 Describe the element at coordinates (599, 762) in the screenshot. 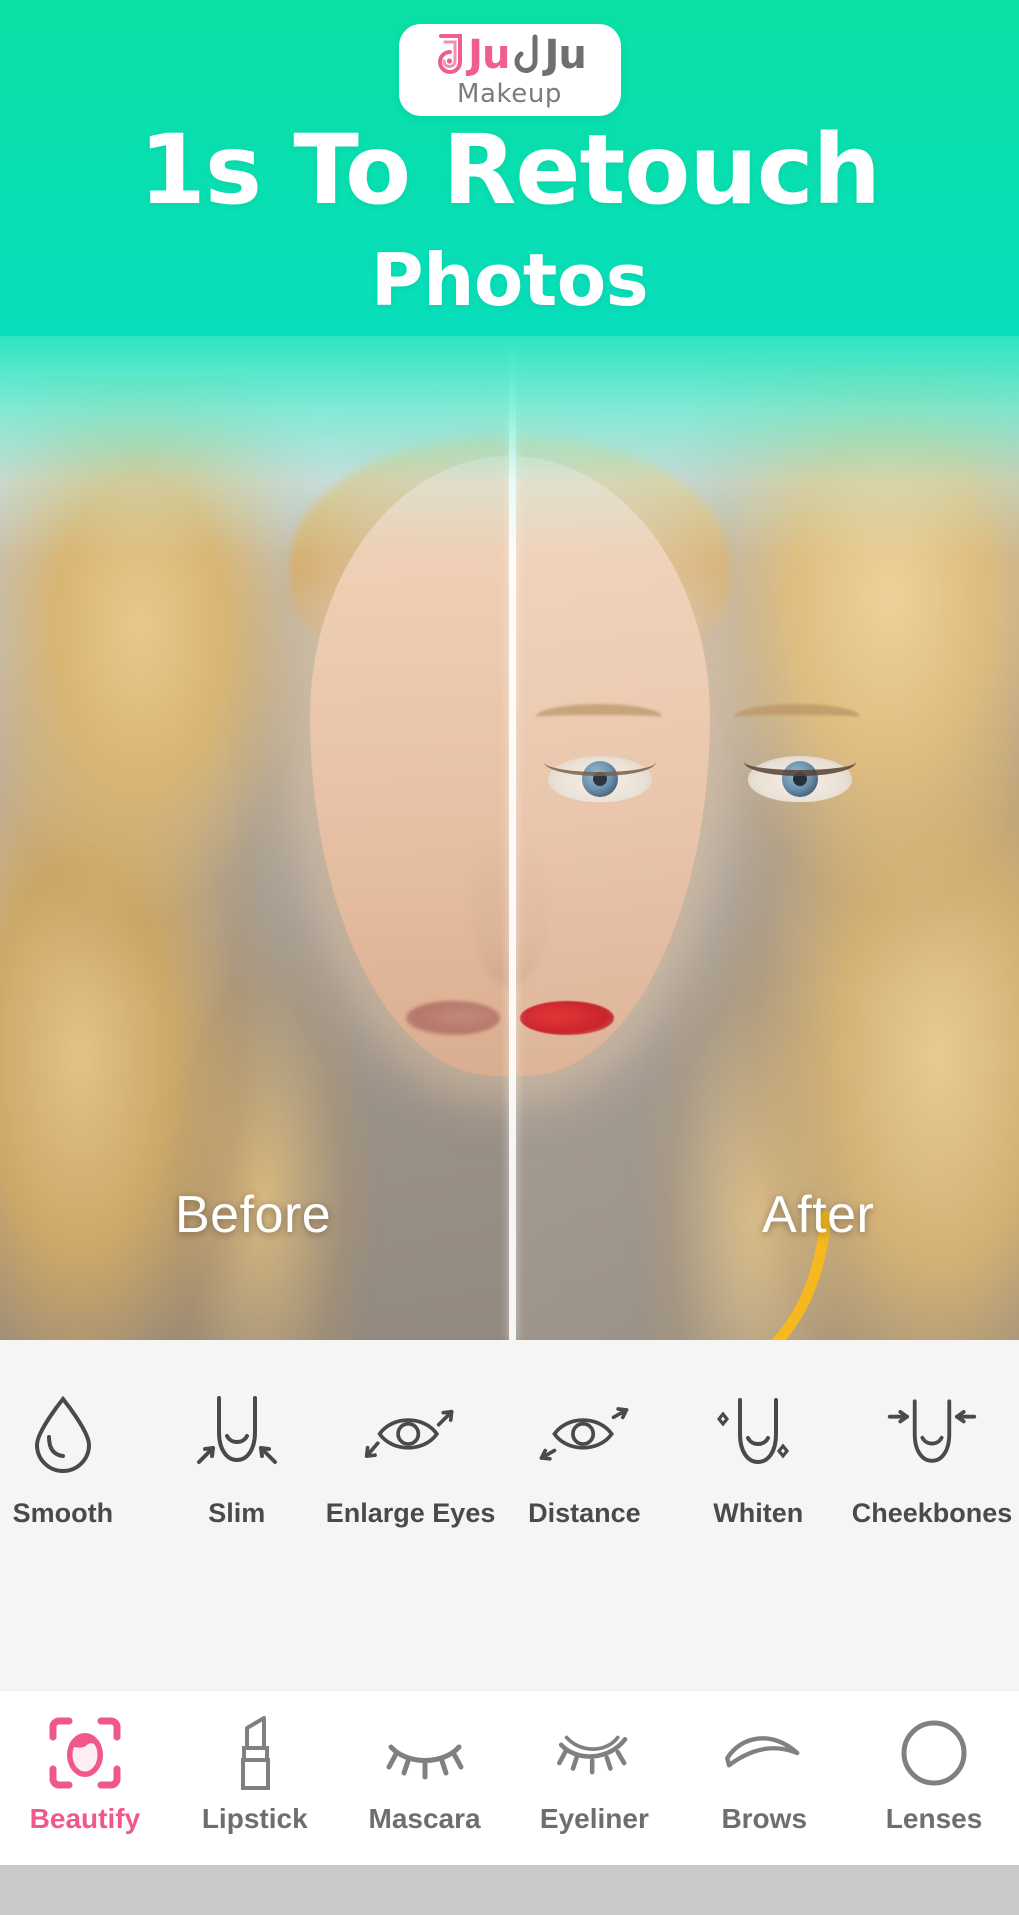

I see `eyelid-left` at that location.